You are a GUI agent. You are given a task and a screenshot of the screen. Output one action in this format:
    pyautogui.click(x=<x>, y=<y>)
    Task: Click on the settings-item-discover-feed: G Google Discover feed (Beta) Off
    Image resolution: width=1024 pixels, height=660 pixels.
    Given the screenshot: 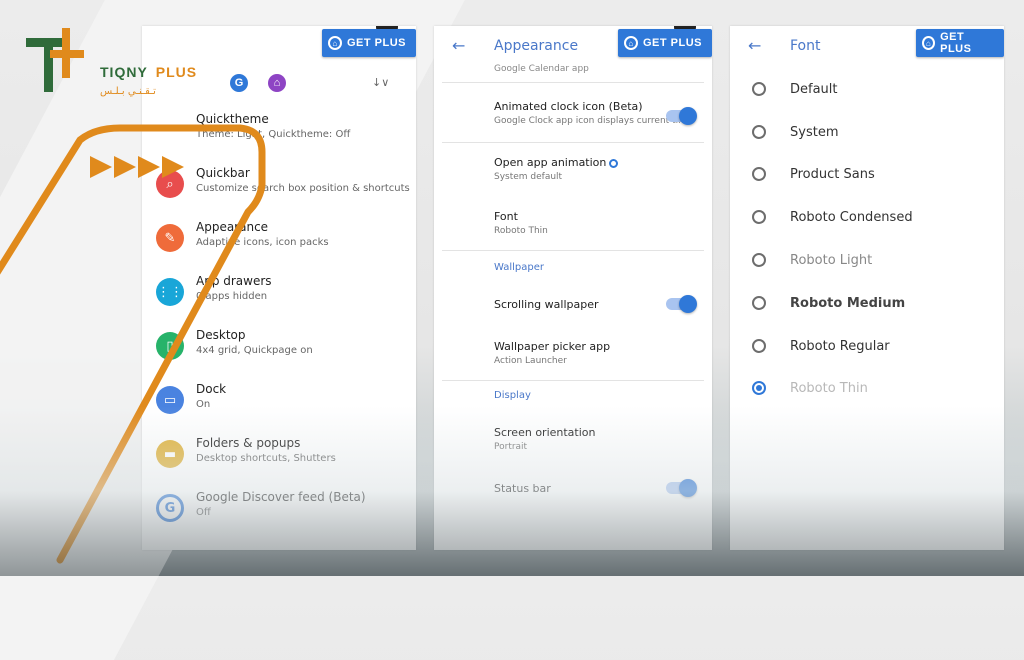 What is the action you would take?
    pyautogui.click(x=281, y=510)
    